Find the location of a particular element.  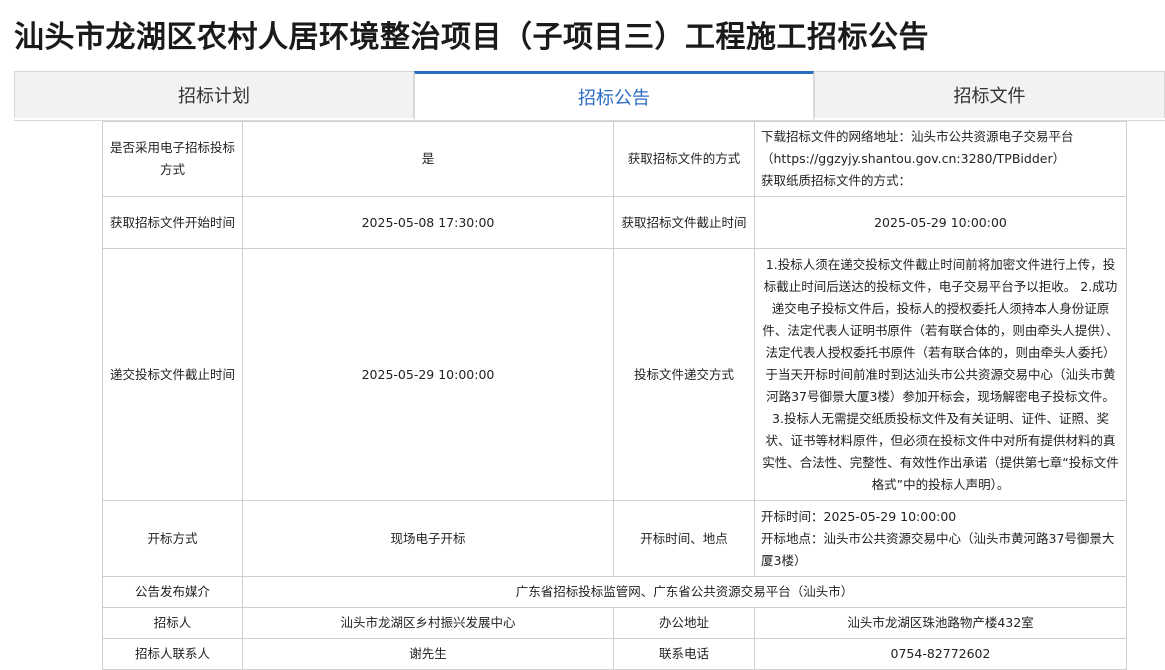

value-office-address: 汕头市龙湖区珠池路物产楼432室 is located at coordinates (940, 623).